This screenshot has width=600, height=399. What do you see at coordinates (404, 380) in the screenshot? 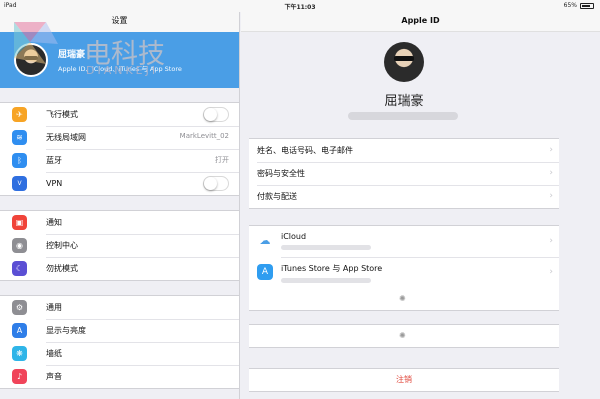
I see `sign-out-button: 注销` at bounding box center [404, 380].